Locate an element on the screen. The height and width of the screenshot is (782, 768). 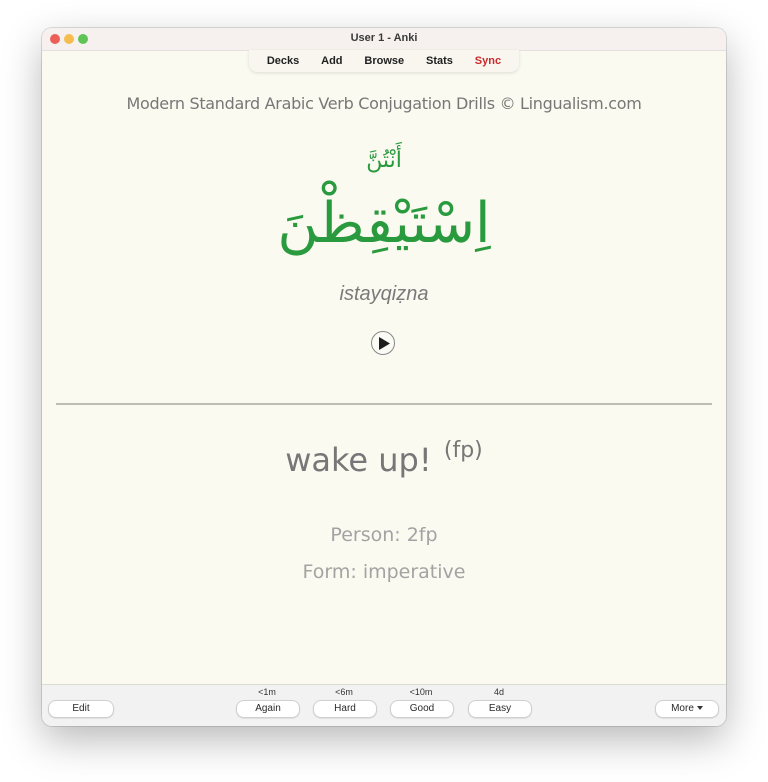
window-title: User 1 - Anki is located at coordinates (384, 38).